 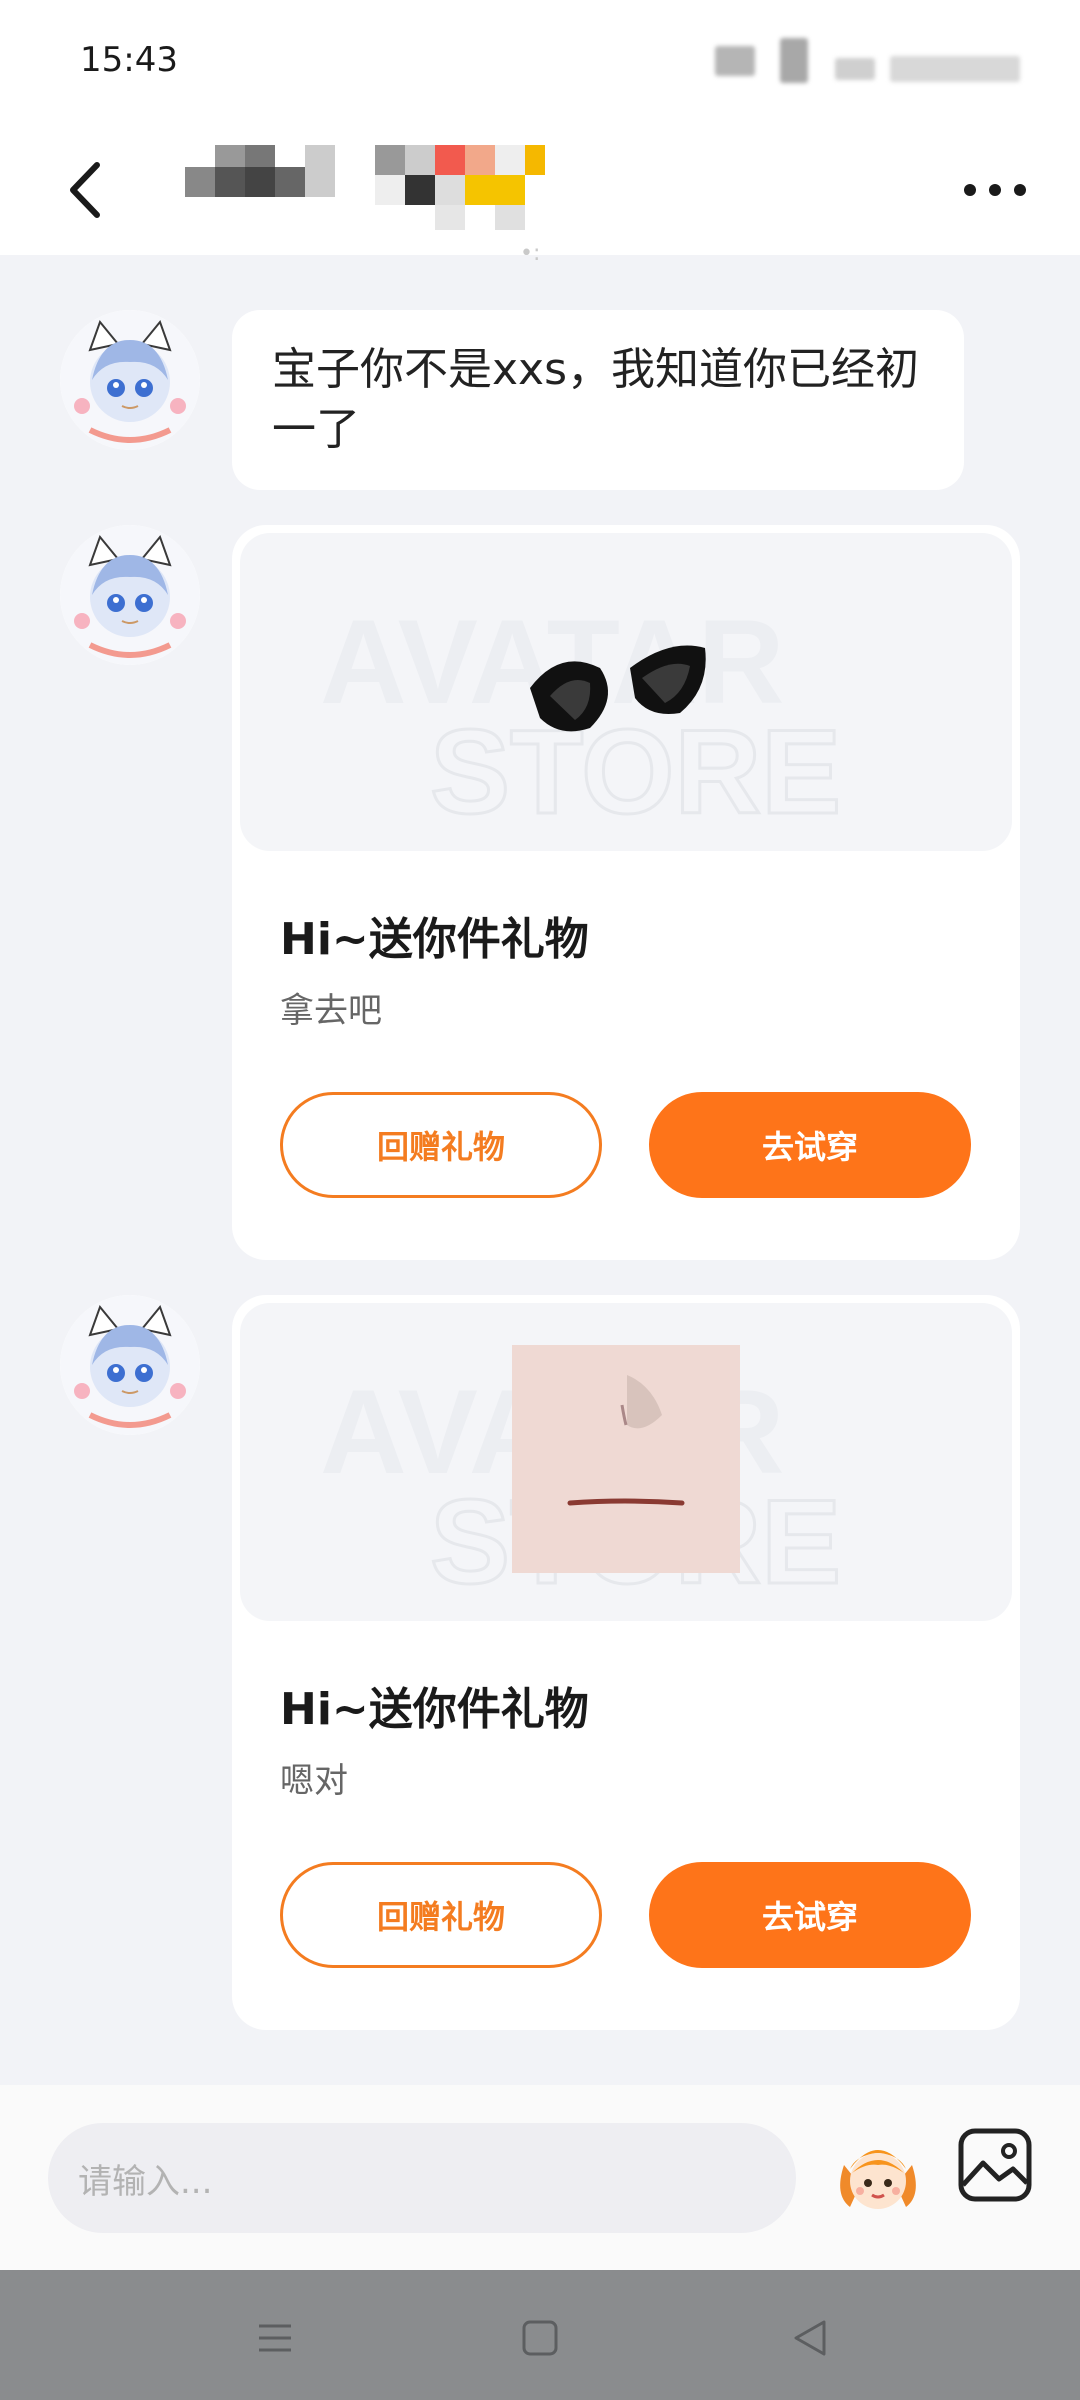 I want to click on text-message-bubble: 宝子你不是xxs，我知道你已经初一了, so click(x=598, y=400).